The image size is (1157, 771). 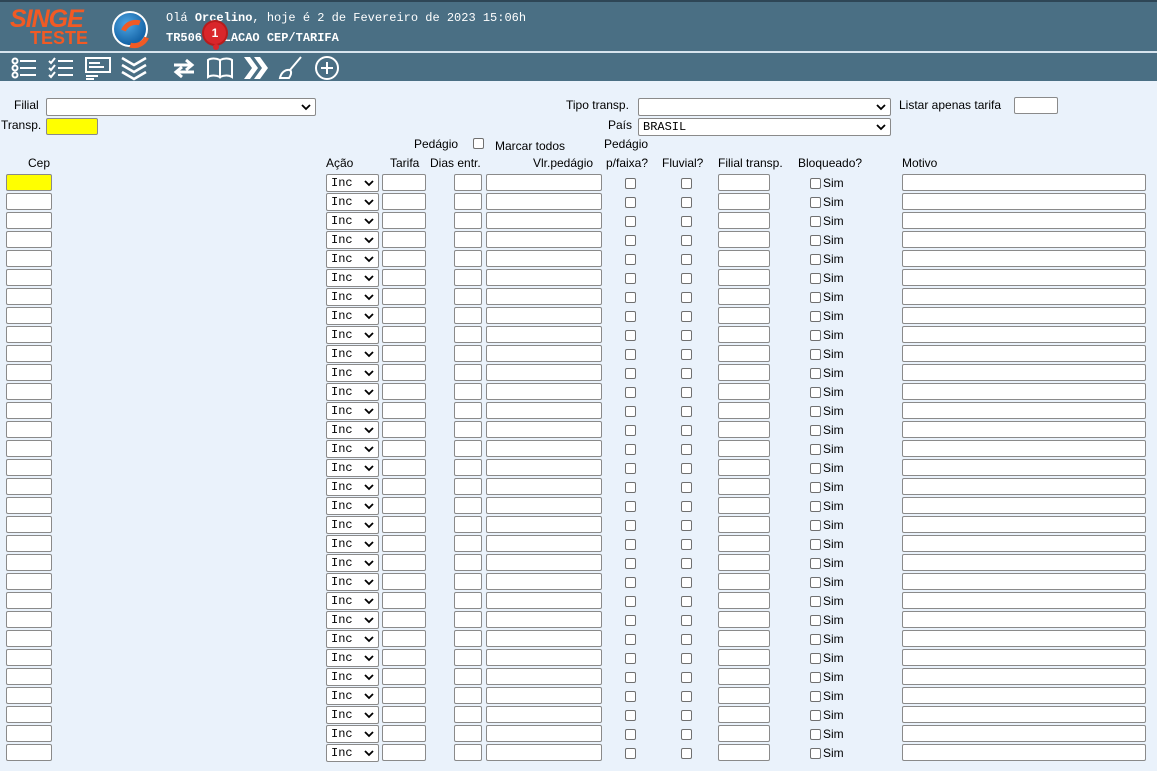 What do you see at coordinates (327, 68) in the screenshot?
I see `add-circle-icon` at bounding box center [327, 68].